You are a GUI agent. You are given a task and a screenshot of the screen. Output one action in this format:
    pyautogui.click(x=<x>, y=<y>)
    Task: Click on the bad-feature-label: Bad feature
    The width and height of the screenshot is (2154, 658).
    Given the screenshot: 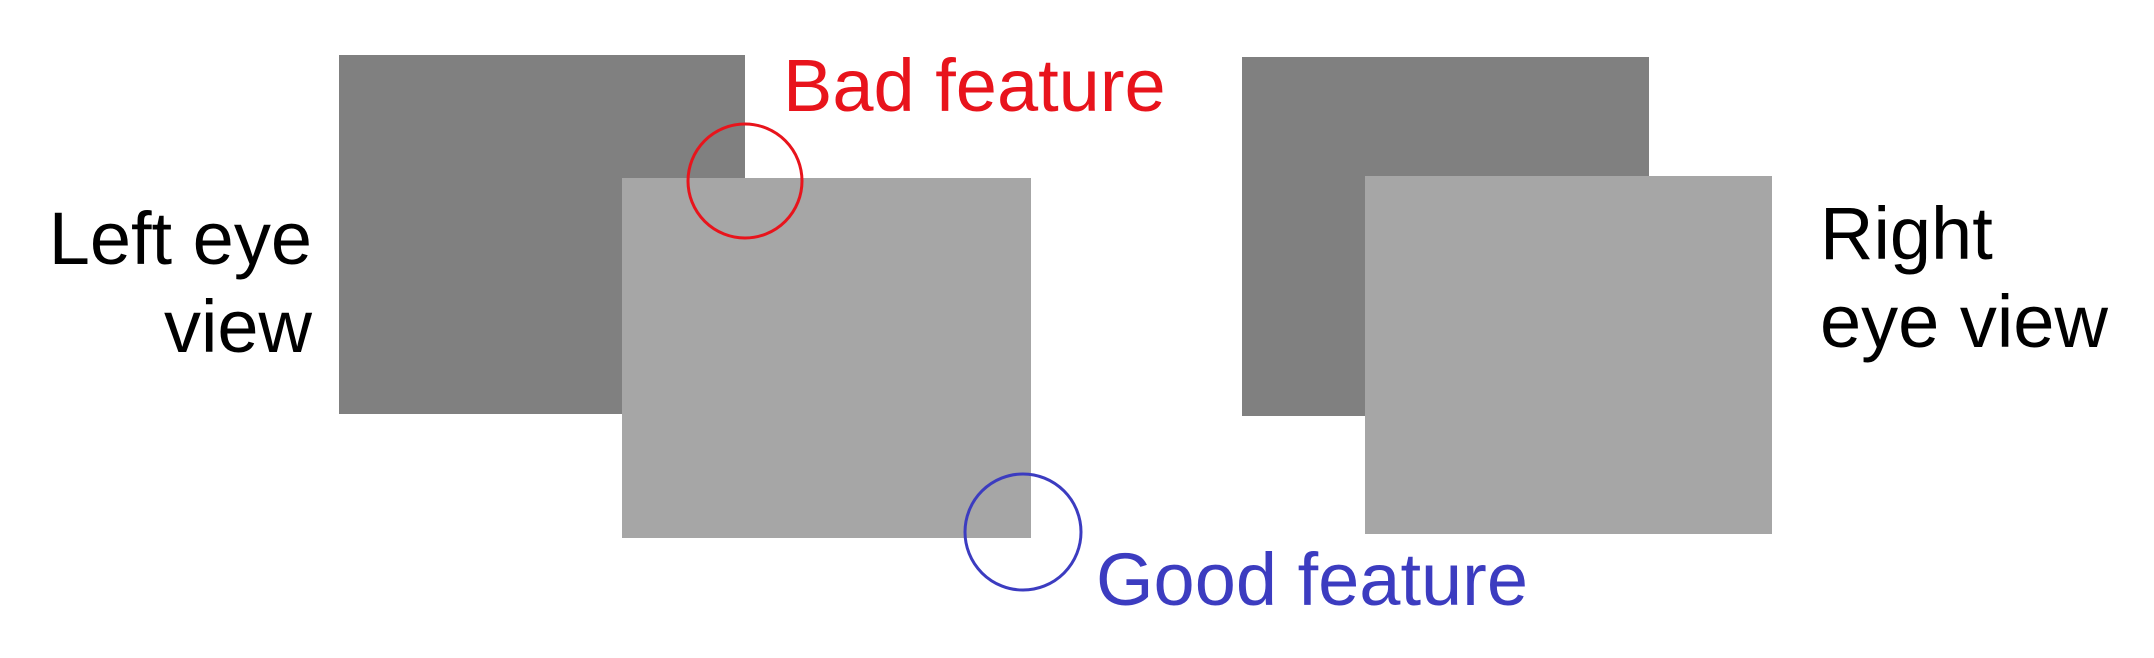 What is the action you would take?
    pyautogui.click(x=974, y=85)
    